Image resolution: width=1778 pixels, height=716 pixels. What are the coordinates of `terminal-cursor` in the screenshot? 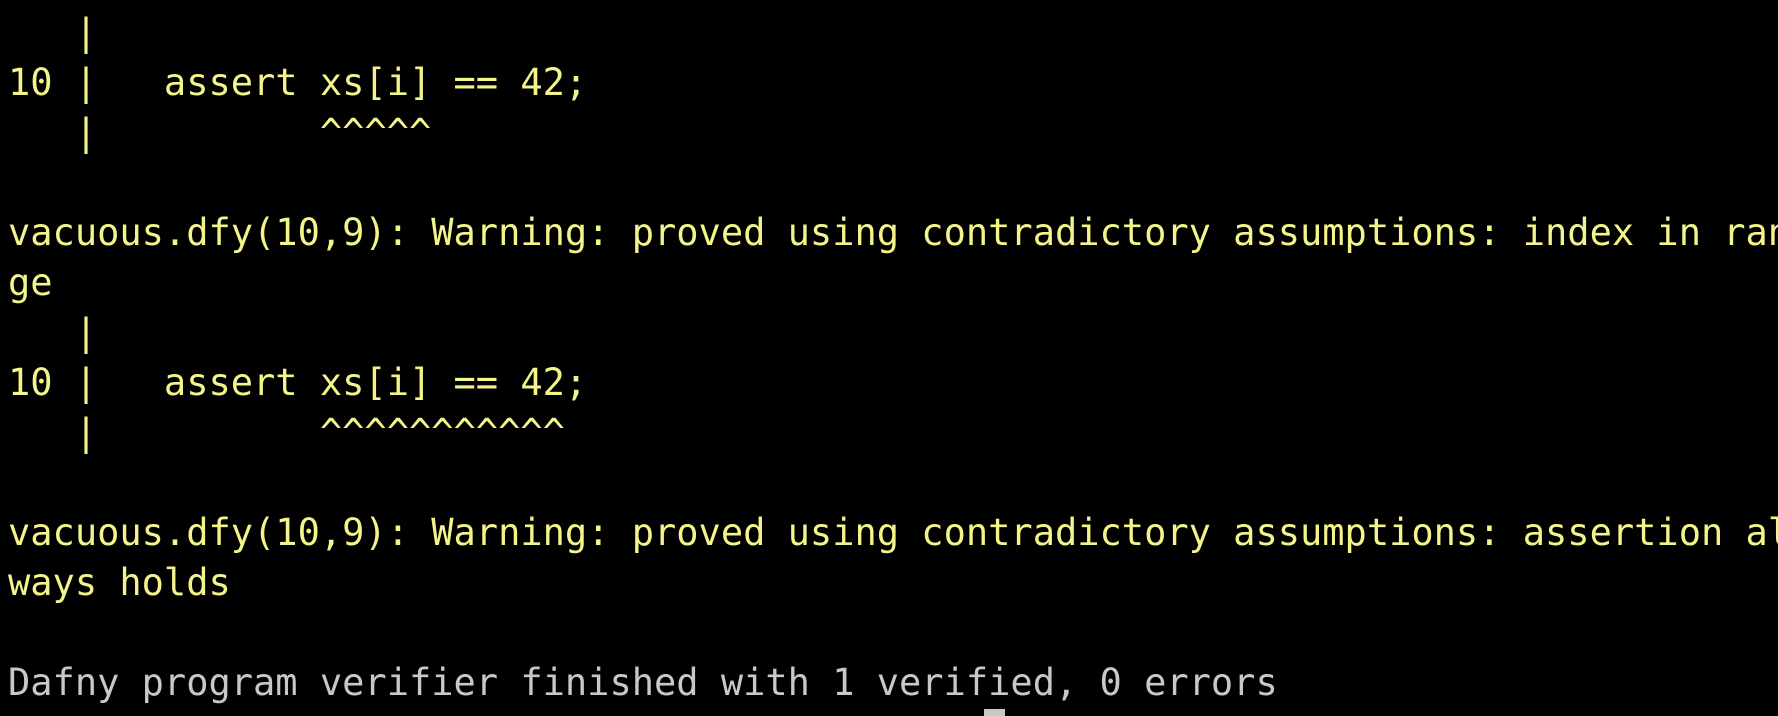 It's located at (994, 712).